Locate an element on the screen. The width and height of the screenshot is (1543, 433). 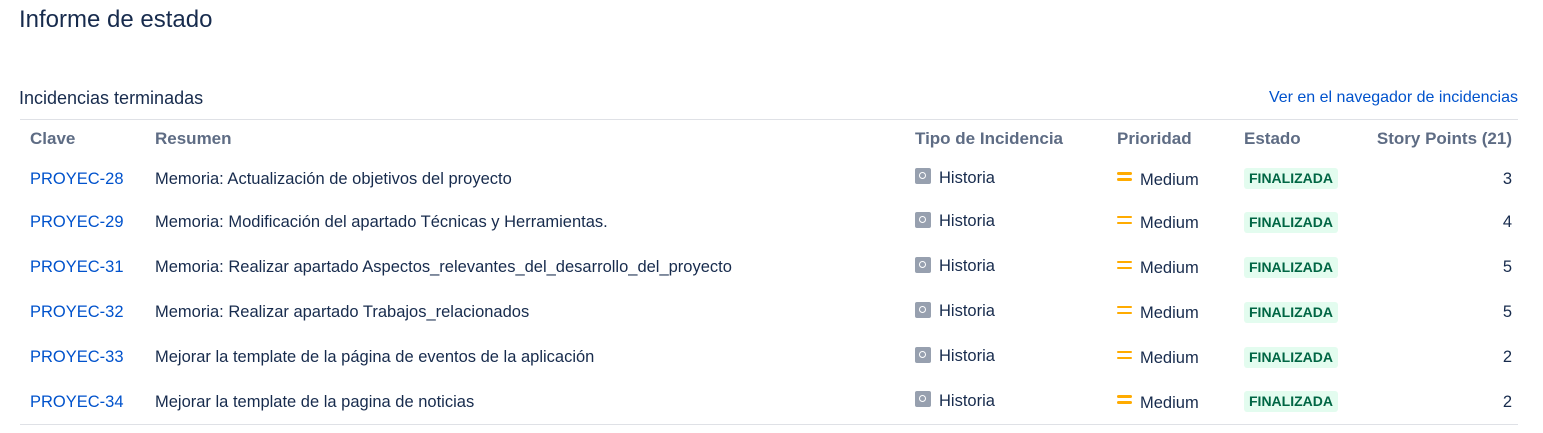
issue-key-link: PROYEC-33 is located at coordinates (77, 357).